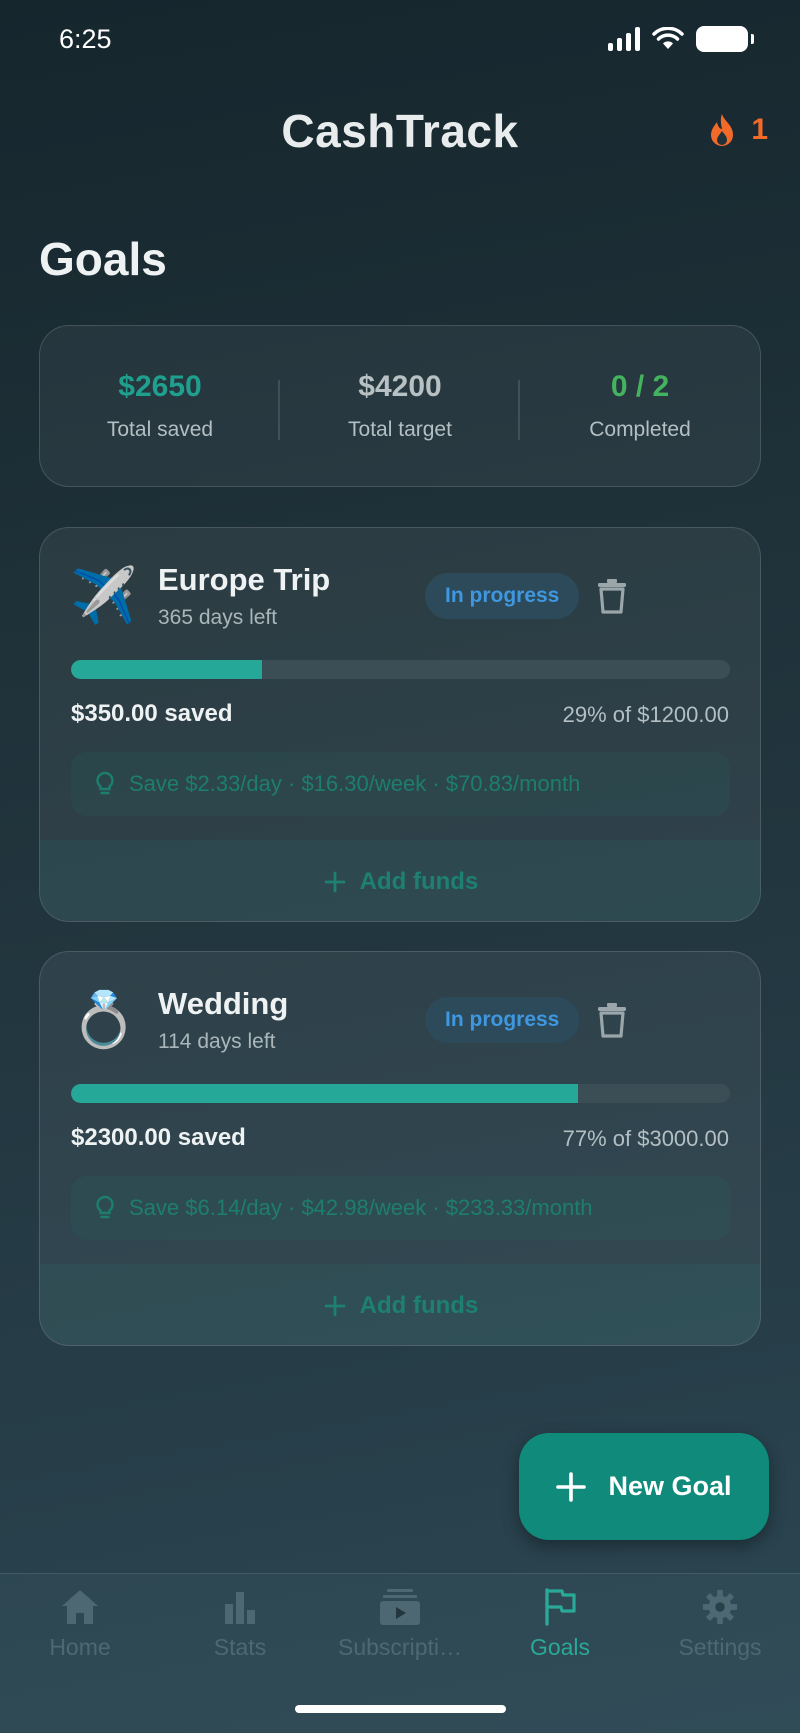 The height and width of the screenshot is (1733, 800). What do you see at coordinates (668, 38) in the screenshot?
I see `wifi-icon` at bounding box center [668, 38].